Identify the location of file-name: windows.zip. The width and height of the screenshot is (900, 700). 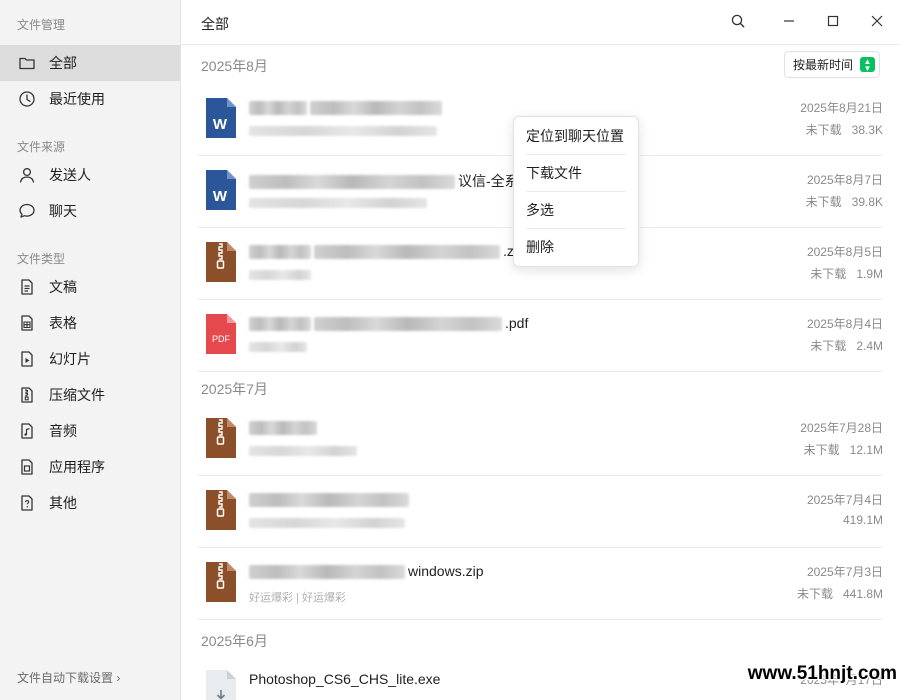
(366, 571).